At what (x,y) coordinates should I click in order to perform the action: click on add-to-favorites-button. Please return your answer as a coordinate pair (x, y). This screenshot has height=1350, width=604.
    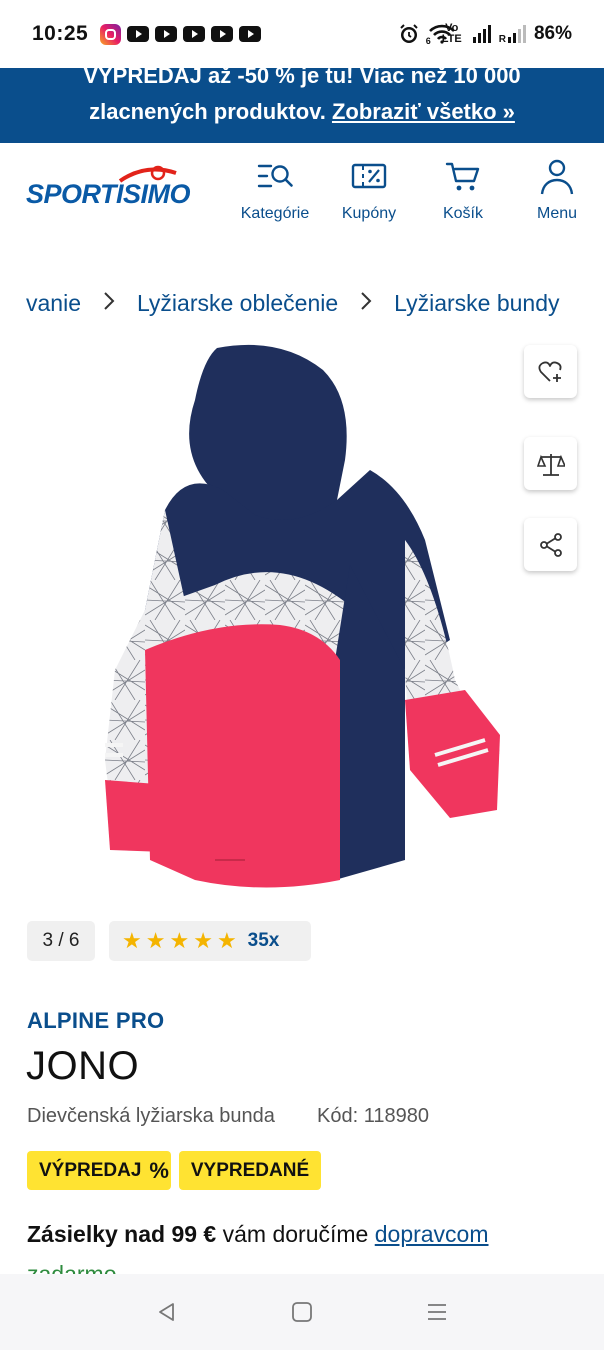
    Looking at the image, I should click on (550, 371).